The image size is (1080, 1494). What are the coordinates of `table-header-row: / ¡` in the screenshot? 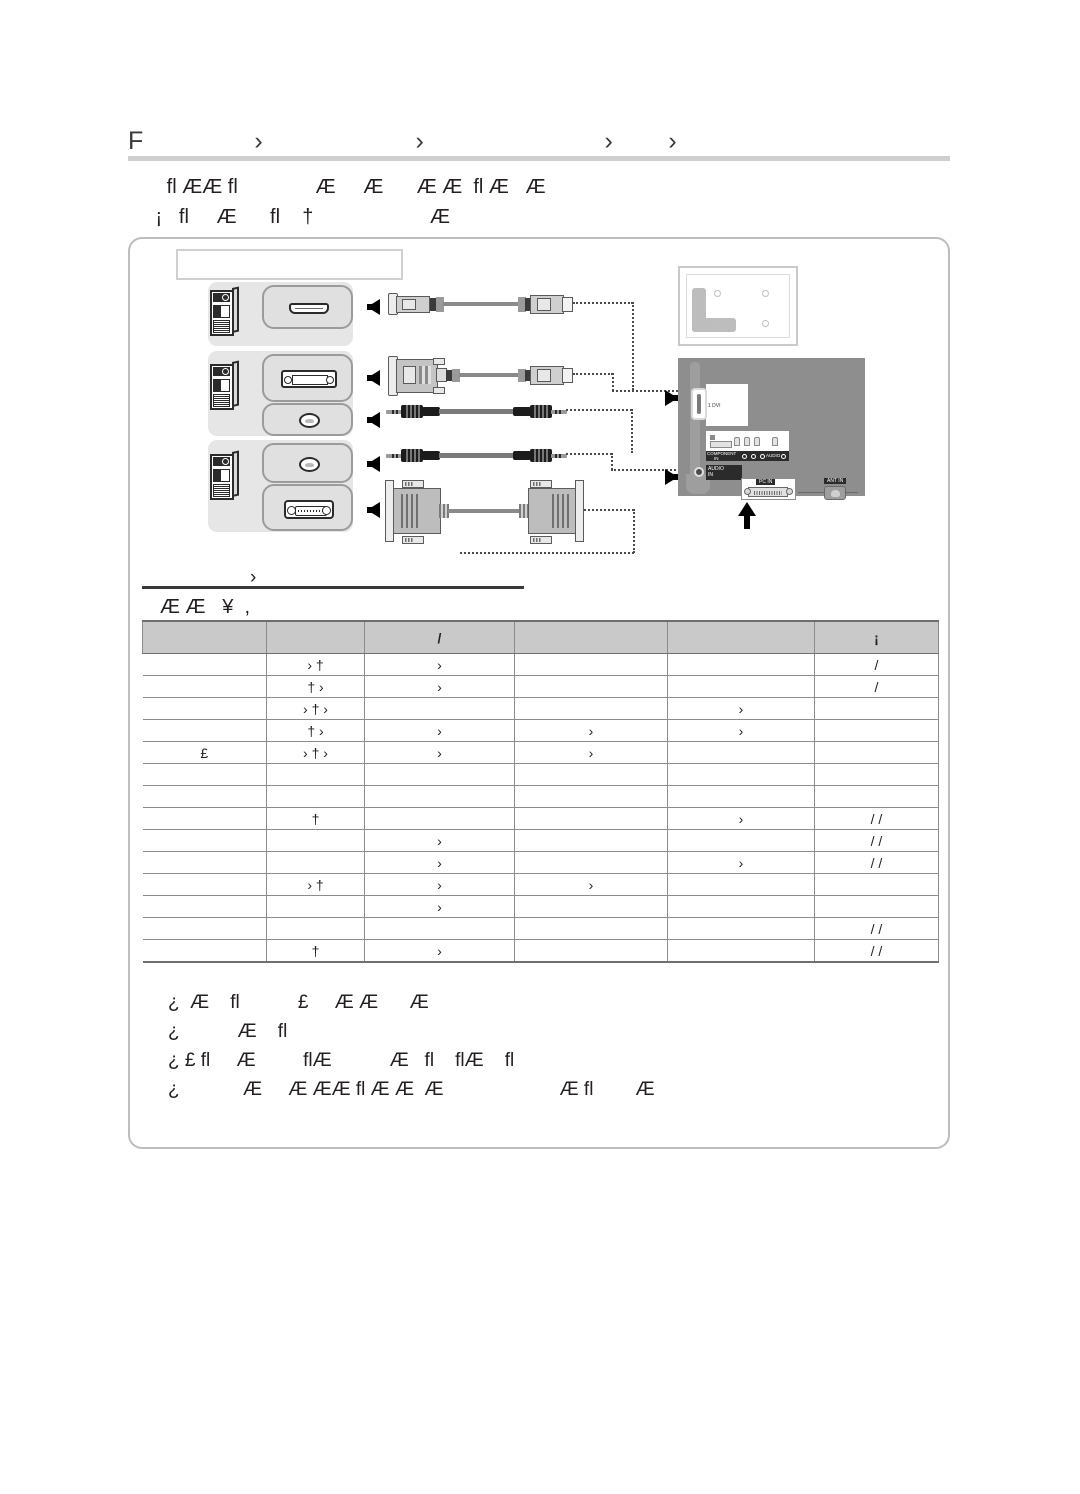 It's located at (540, 637).